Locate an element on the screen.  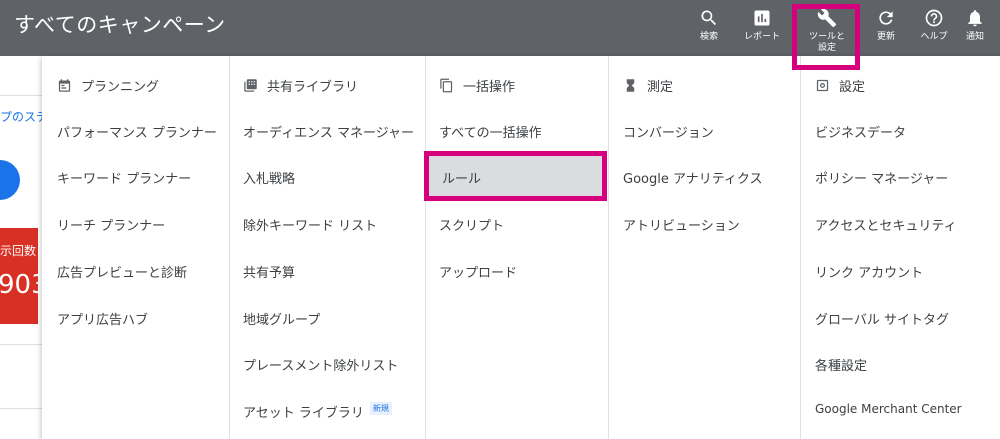
help-label: ヘルプ is located at coordinates (934, 37).